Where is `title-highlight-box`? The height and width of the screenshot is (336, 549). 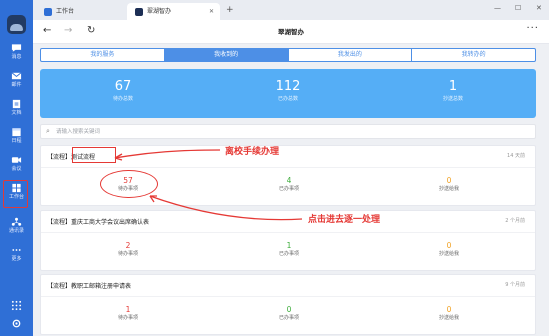 title-highlight-box is located at coordinates (94, 155).